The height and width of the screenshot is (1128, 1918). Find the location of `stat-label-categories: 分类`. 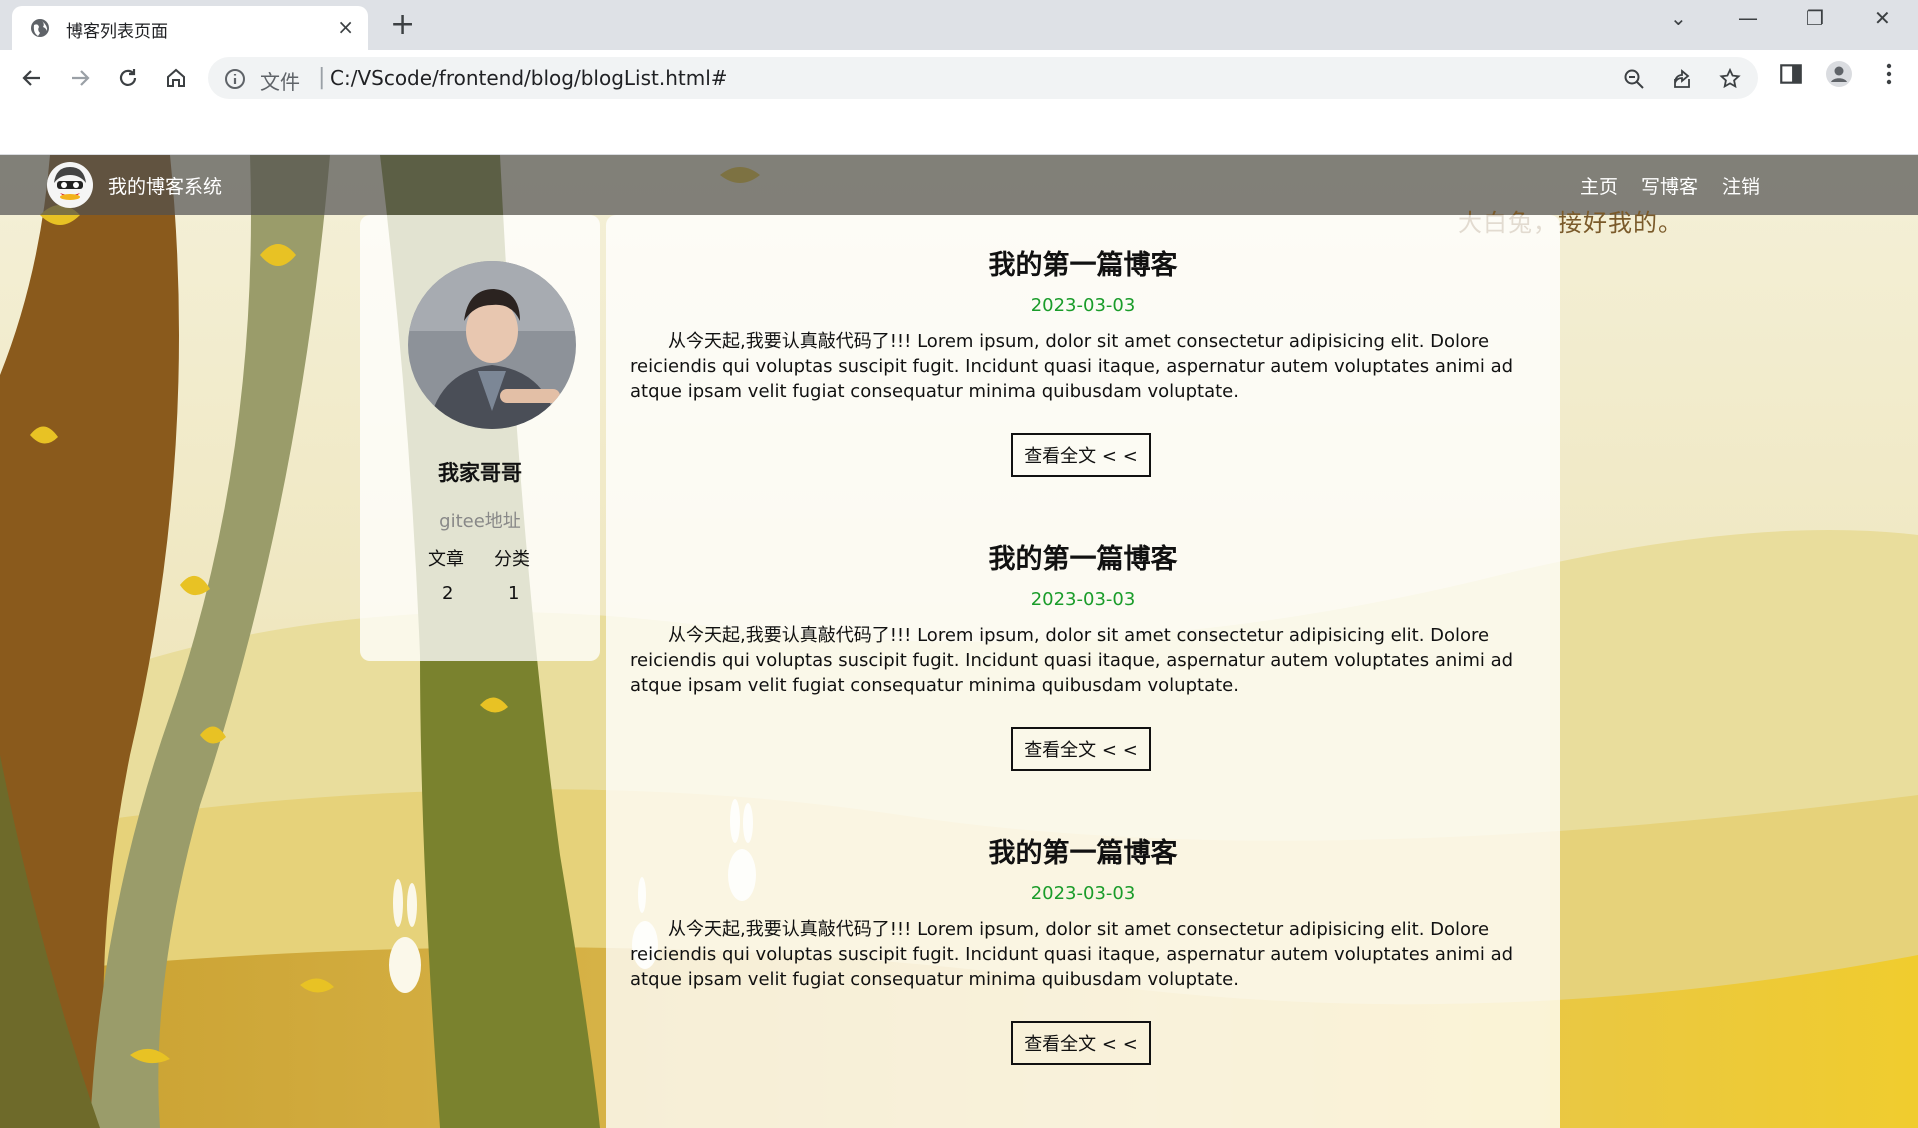

stat-label-categories: 分类 is located at coordinates (512, 559).